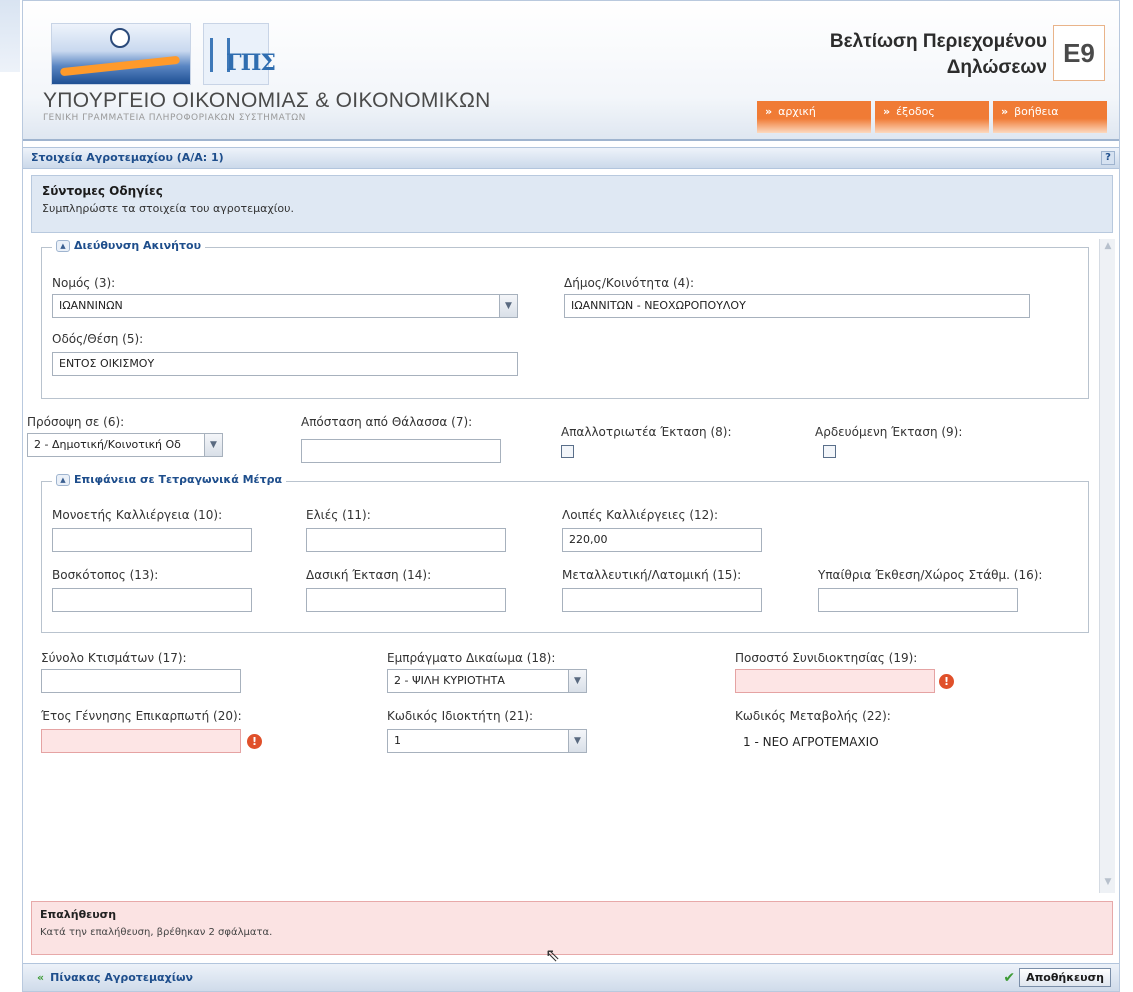 This screenshot has width=1133, height=992. What do you see at coordinates (1079, 53) in the screenshot?
I see `form-badge: E9` at bounding box center [1079, 53].